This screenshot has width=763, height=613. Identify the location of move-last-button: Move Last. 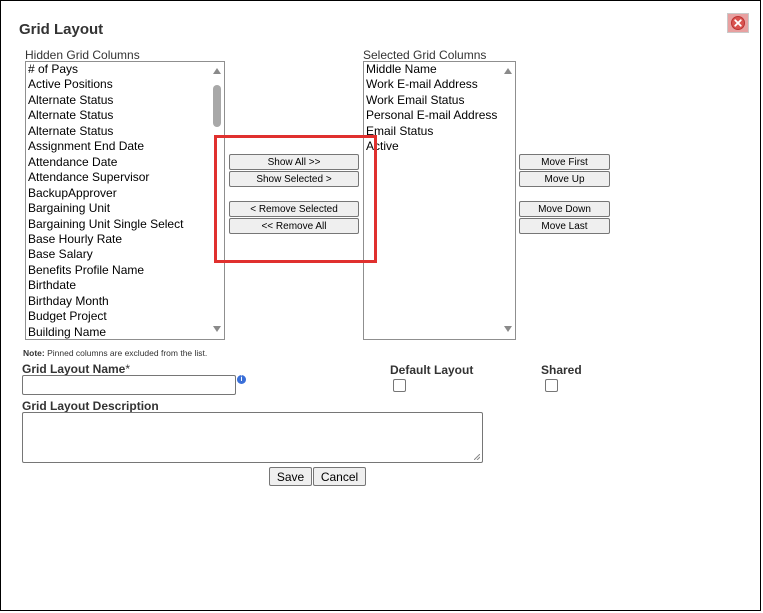
(564, 226).